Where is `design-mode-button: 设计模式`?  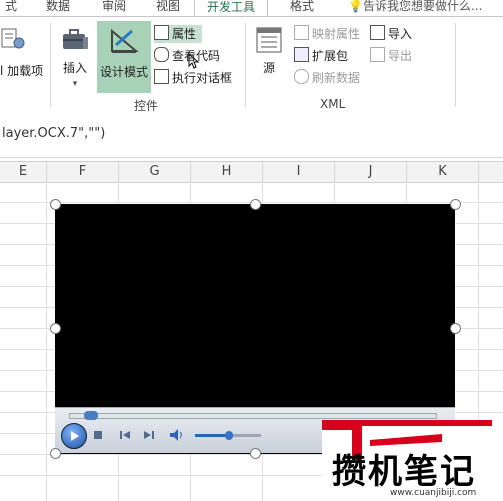 design-mode-button: 设计模式 is located at coordinates (124, 57).